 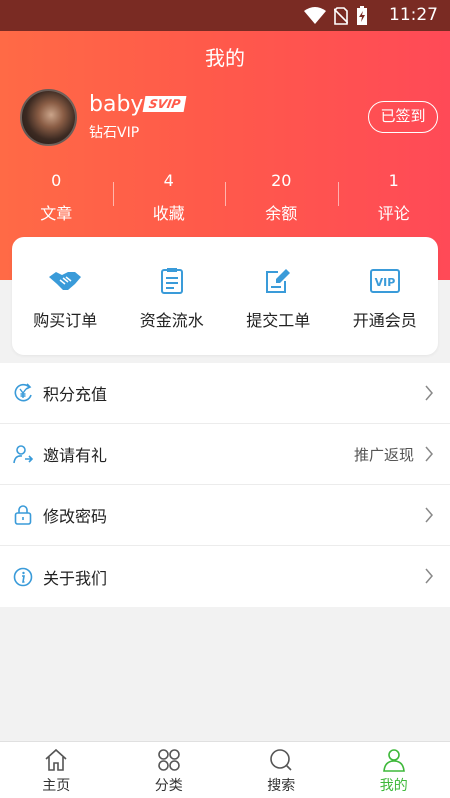 I want to click on handshake-icon, so click(x=65, y=281).